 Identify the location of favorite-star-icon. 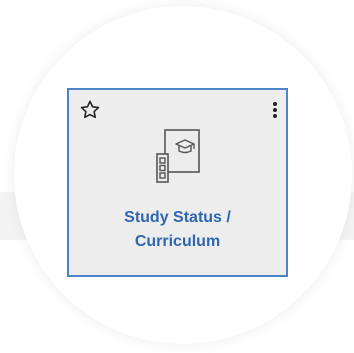
(90, 110).